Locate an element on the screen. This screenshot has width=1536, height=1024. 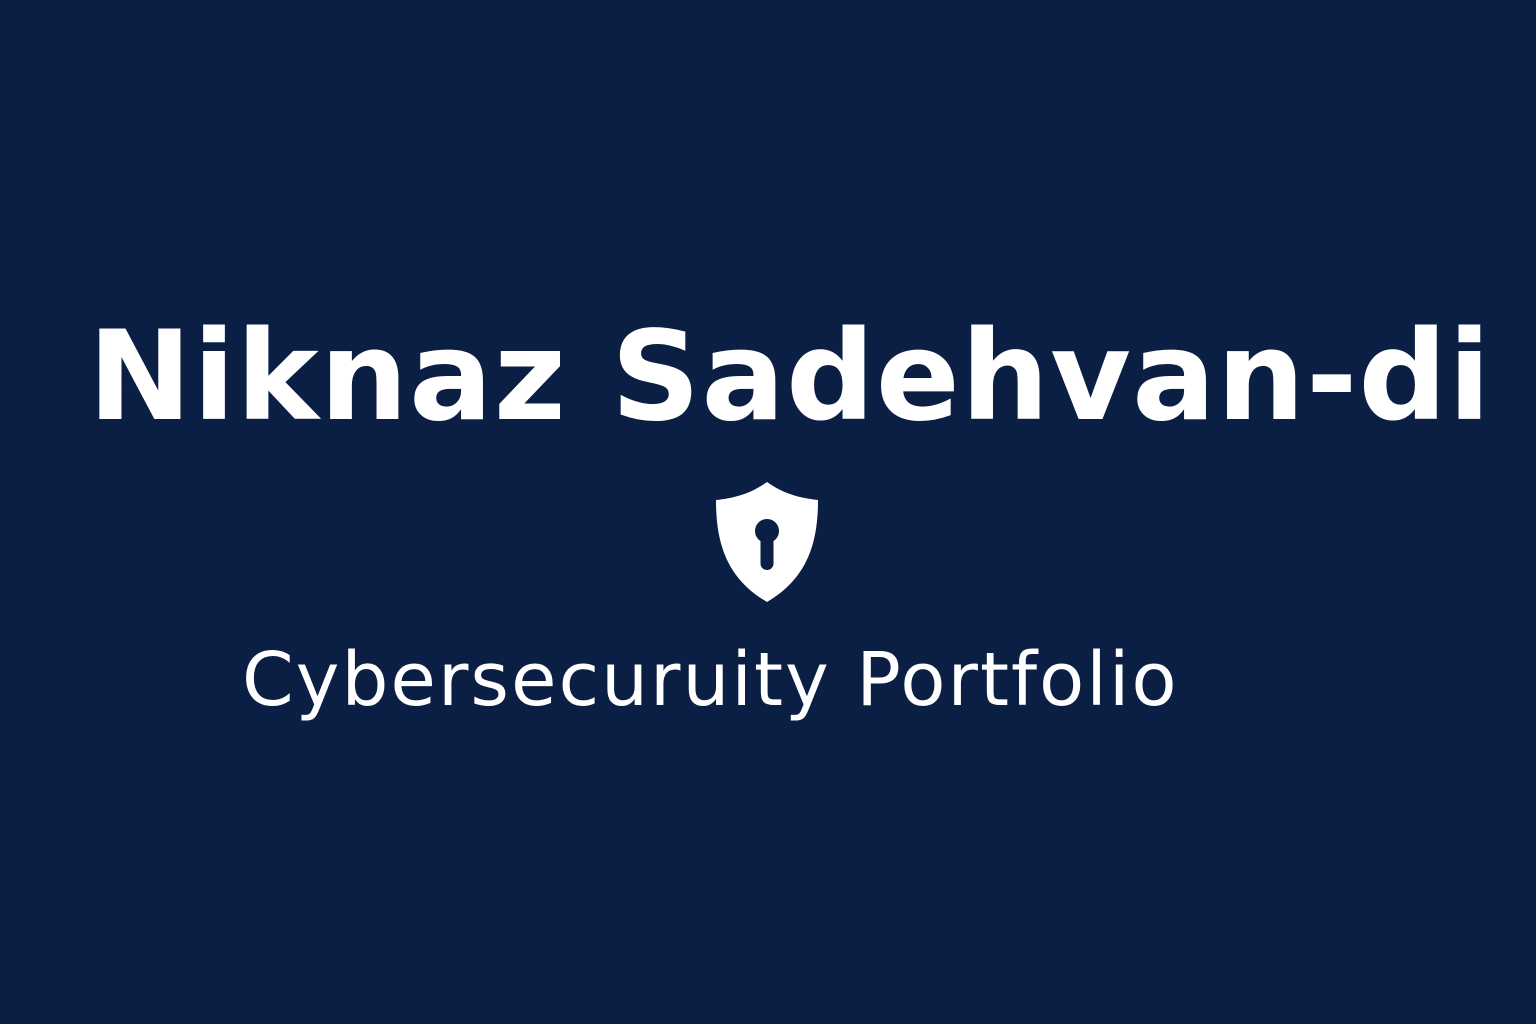
page-title: Niknaz Sadehvan-di is located at coordinates (790, 377).